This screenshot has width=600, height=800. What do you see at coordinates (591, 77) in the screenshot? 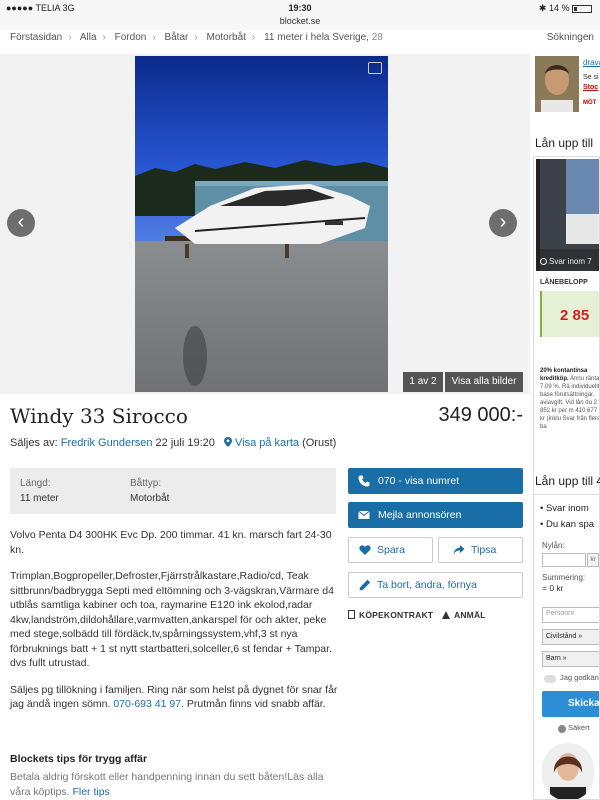
I see `ad-text: Se si` at bounding box center [591, 77].